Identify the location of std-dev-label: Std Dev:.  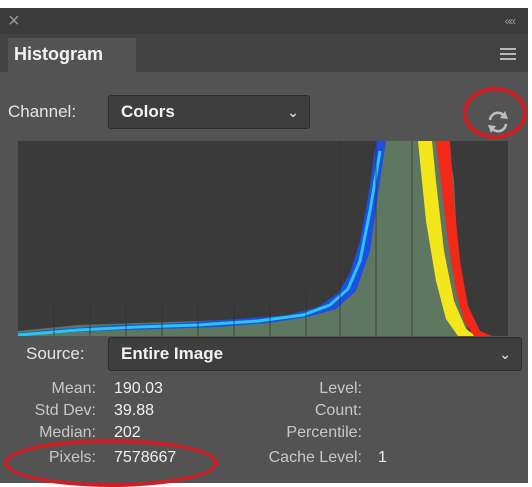
(65, 410).